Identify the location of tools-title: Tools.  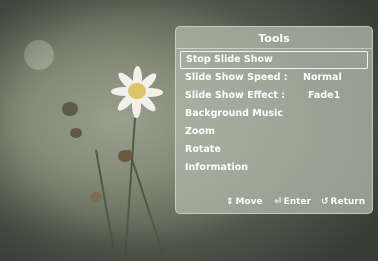
(274, 38).